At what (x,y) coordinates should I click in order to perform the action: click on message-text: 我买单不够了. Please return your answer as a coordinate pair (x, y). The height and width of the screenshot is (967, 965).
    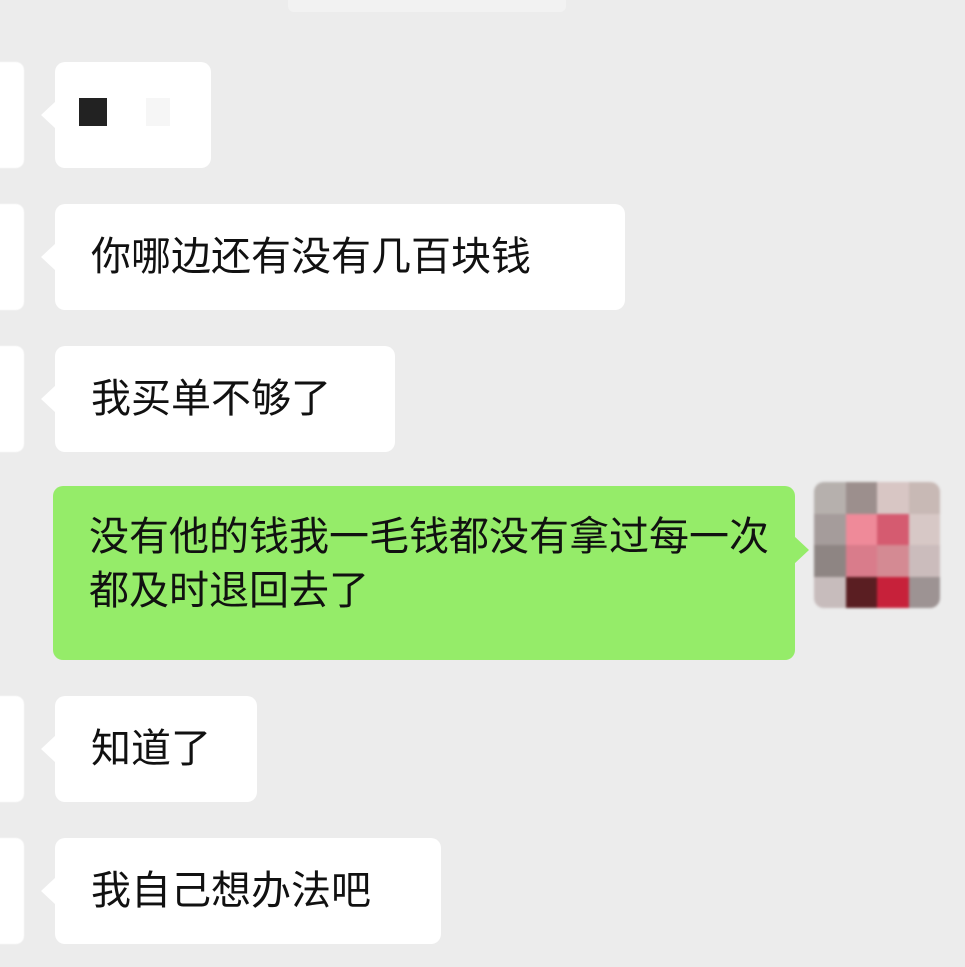
    Looking at the image, I should click on (211, 399).